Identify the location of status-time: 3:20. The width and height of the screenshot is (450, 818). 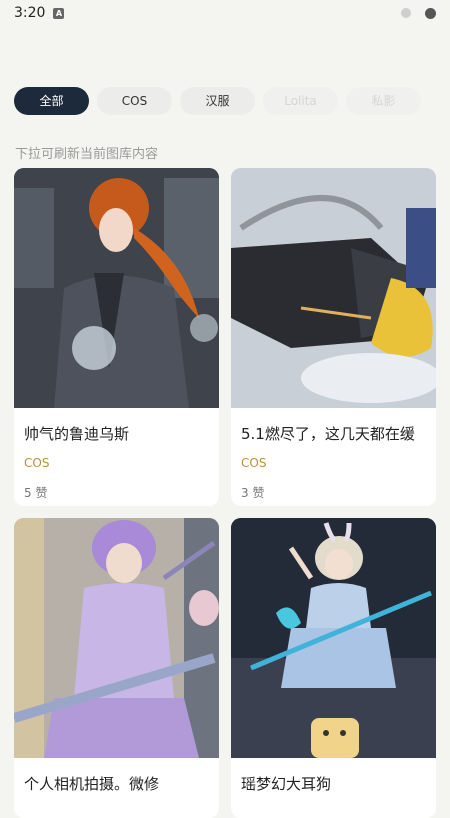
(30, 13).